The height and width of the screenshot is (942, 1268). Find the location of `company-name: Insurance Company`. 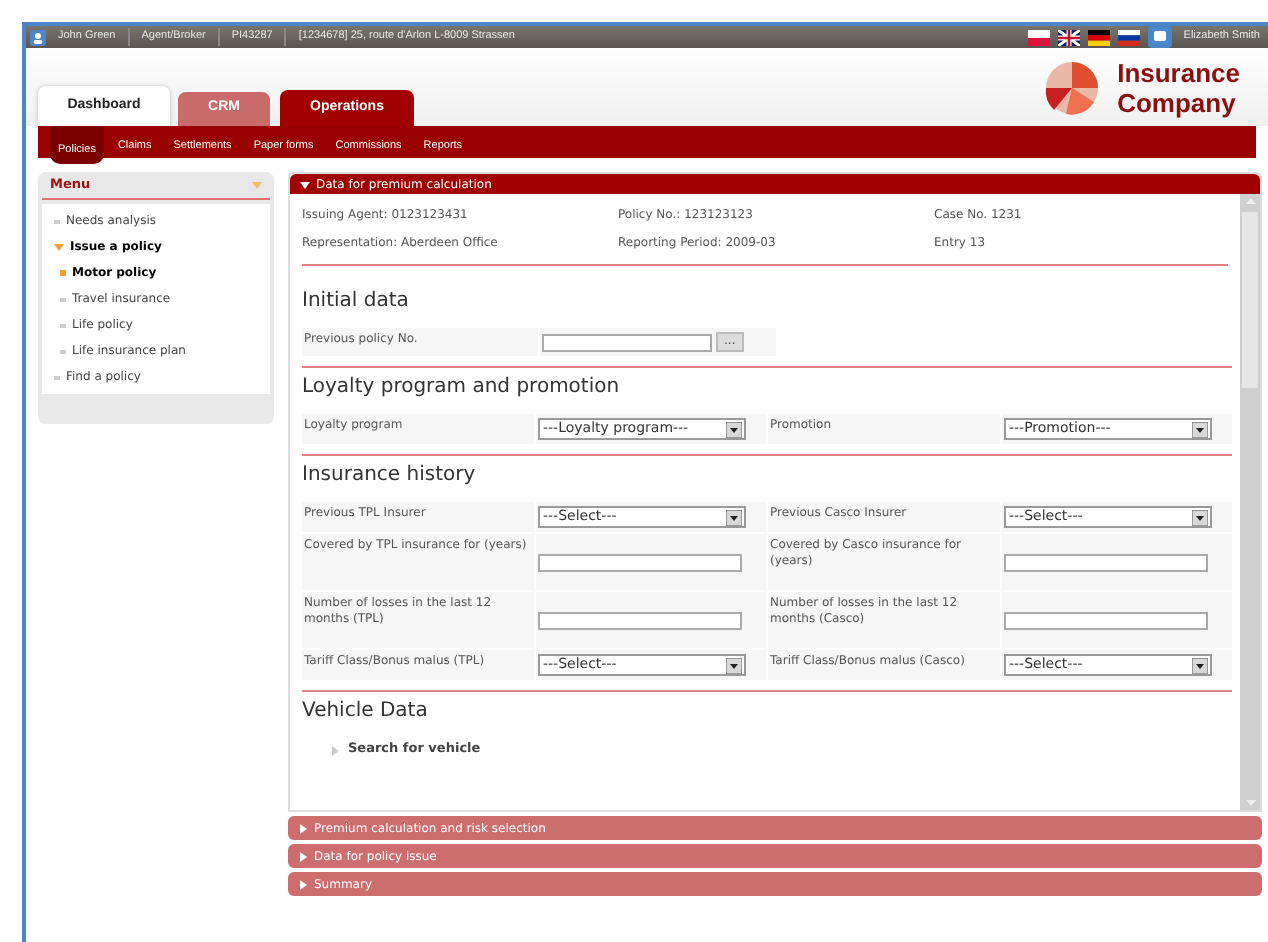

company-name: Insurance Company is located at coordinates (1178, 88).